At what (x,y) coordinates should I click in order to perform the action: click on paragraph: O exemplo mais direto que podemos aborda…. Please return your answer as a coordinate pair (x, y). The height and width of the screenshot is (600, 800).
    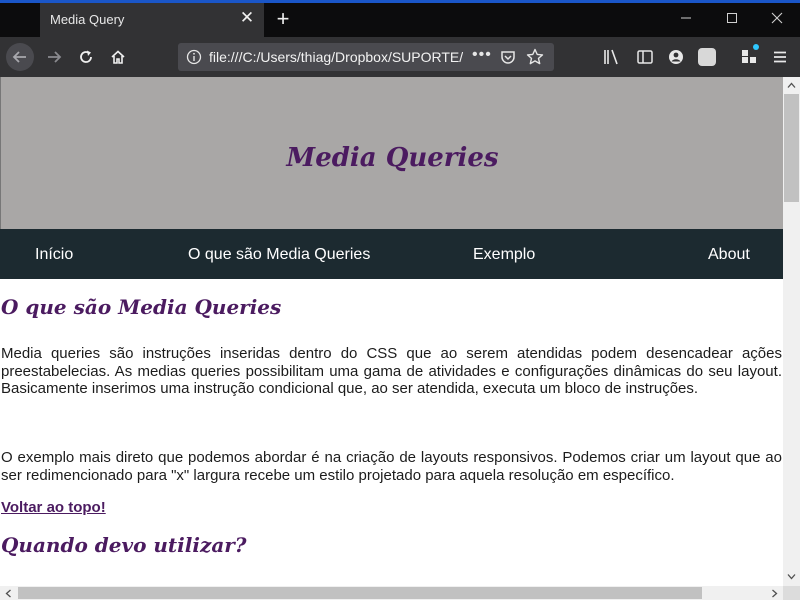
    Looking at the image, I should click on (391, 466).